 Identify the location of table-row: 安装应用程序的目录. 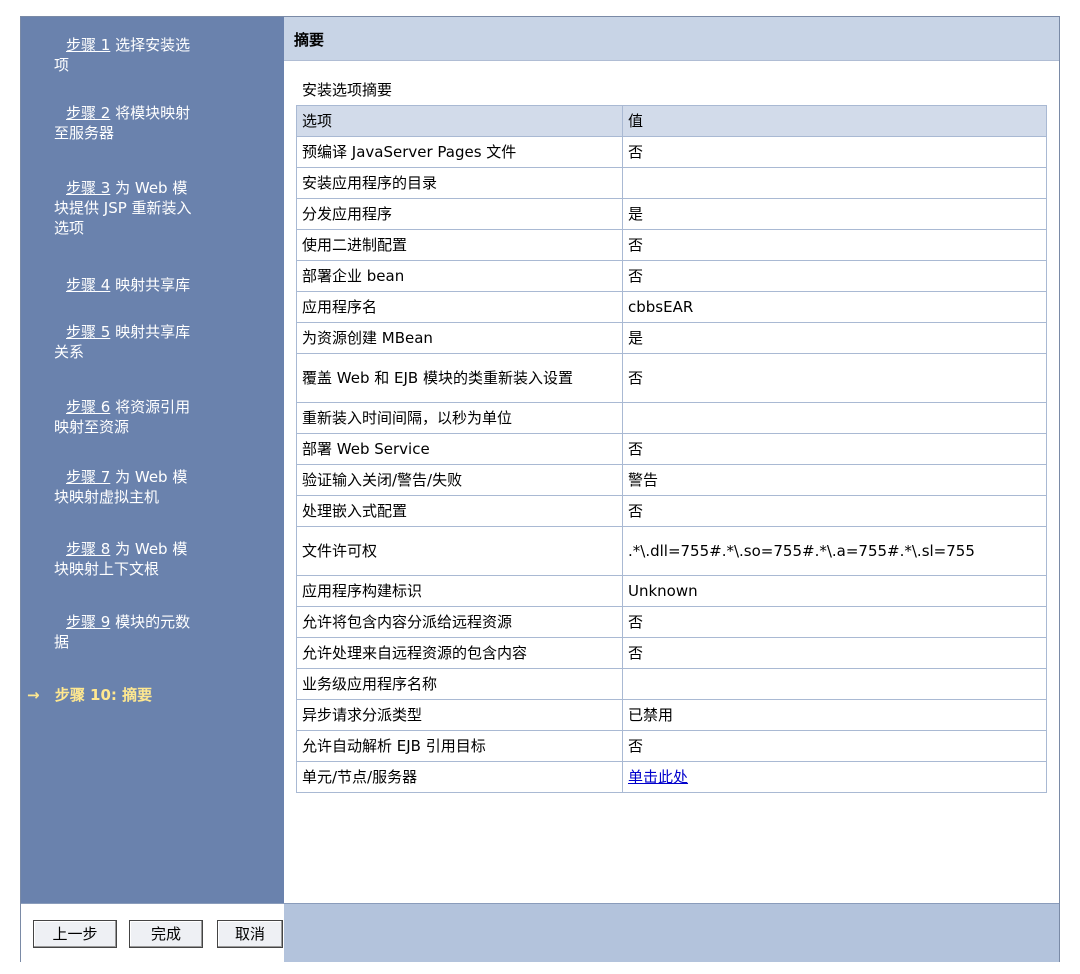
(671, 183).